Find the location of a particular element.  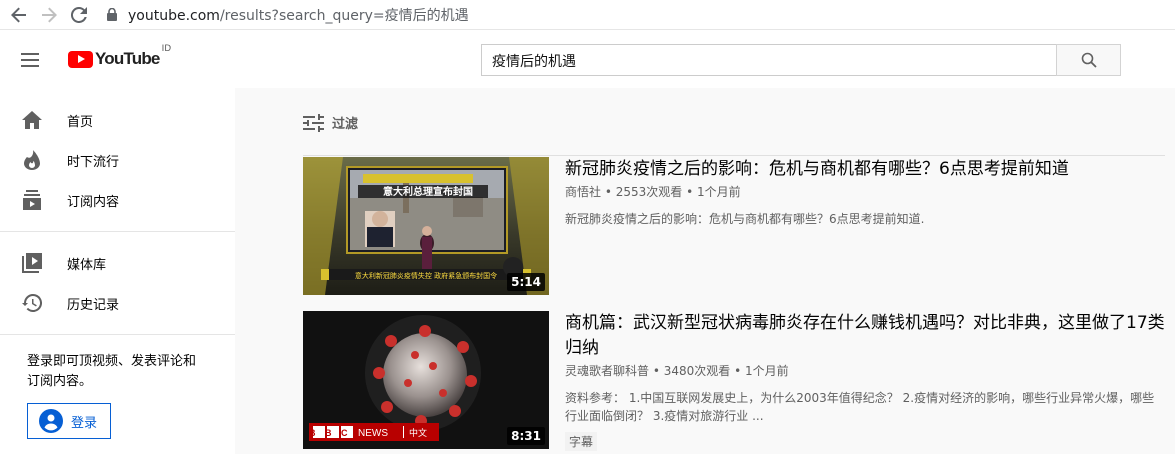

lock-icon is located at coordinates (112, 15).